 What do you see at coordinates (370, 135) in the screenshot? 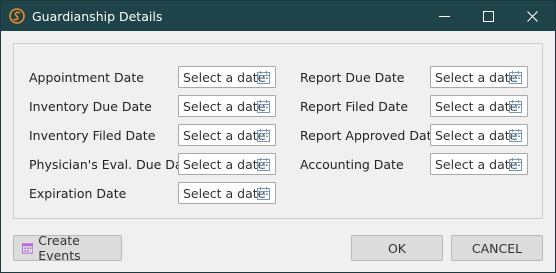
I see `report-approved-date-label: Report Approved Date` at bounding box center [370, 135].